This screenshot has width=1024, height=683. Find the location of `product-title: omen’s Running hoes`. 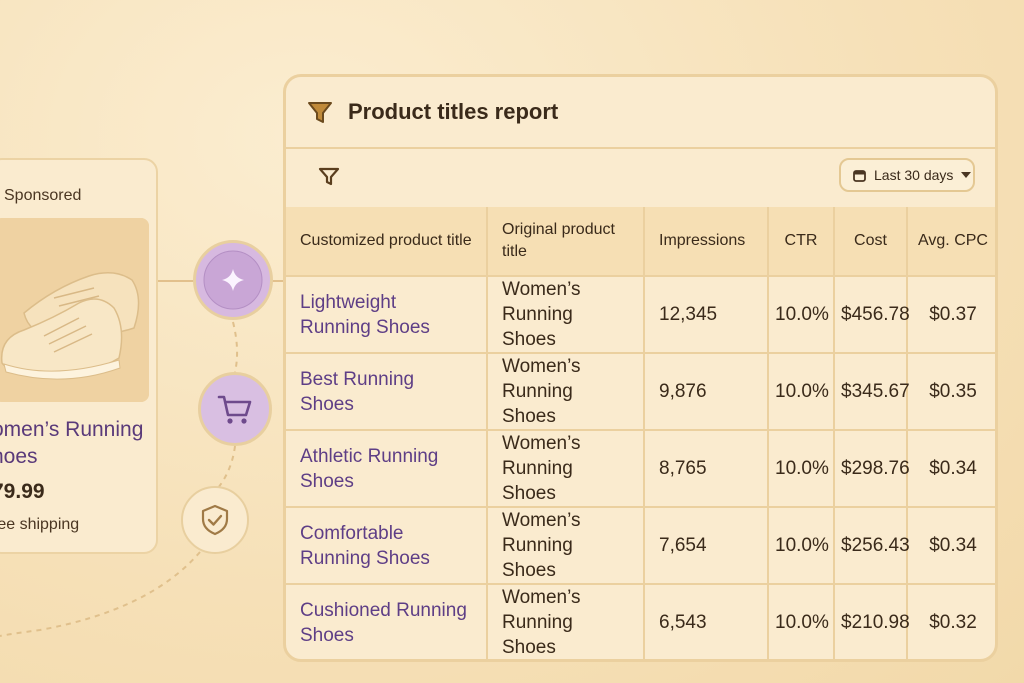

product-title: omen’s Running hoes is located at coordinates (71, 443).